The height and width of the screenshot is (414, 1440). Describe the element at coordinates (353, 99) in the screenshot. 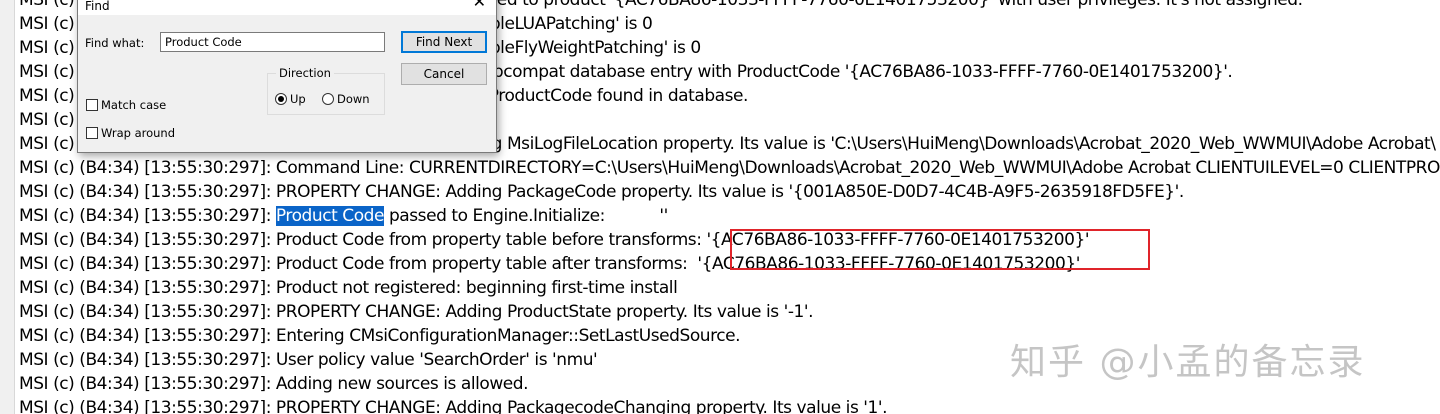

I see `down-radio-label: Down` at that location.